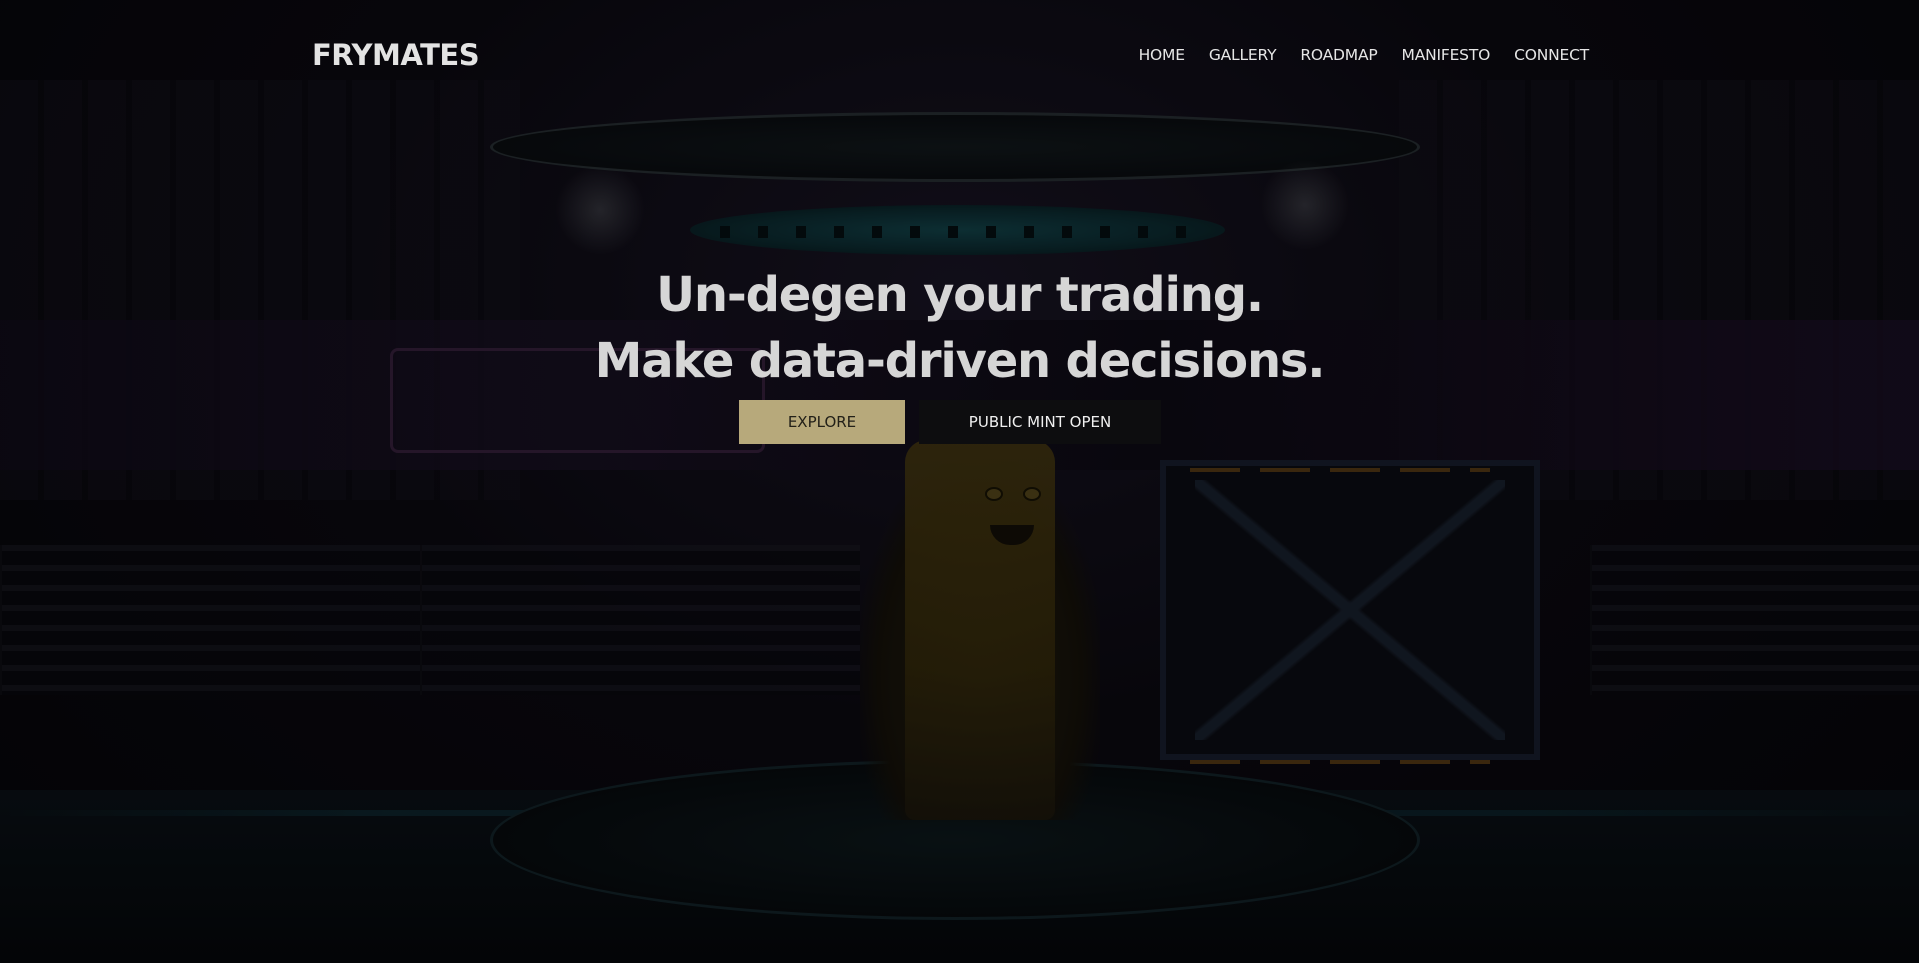 This screenshot has width=1919, height=963. Describe the element at coordinates (1243, 55) in the screenshot. I see `nav-link-gallery: GALLERY` at that location.